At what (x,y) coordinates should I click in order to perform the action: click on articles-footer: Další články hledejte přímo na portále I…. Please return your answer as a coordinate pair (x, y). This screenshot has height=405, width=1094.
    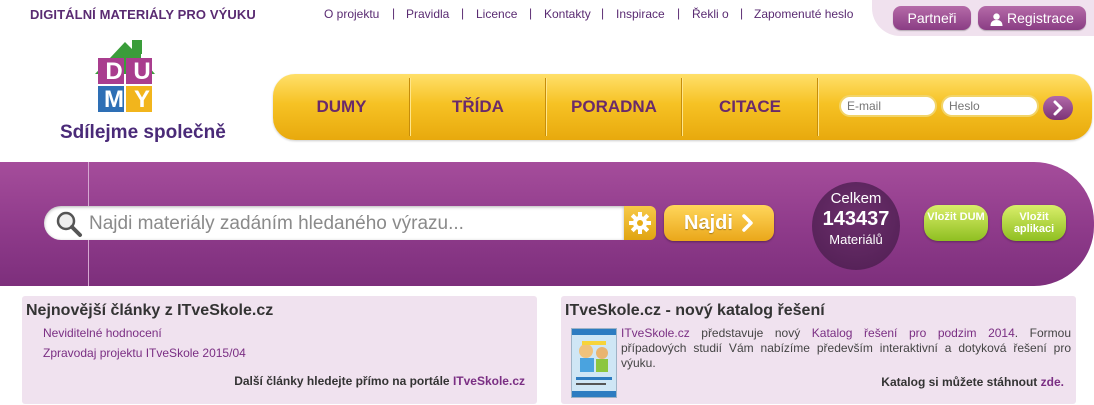
    Looking at the image, I should click on (379, 381).